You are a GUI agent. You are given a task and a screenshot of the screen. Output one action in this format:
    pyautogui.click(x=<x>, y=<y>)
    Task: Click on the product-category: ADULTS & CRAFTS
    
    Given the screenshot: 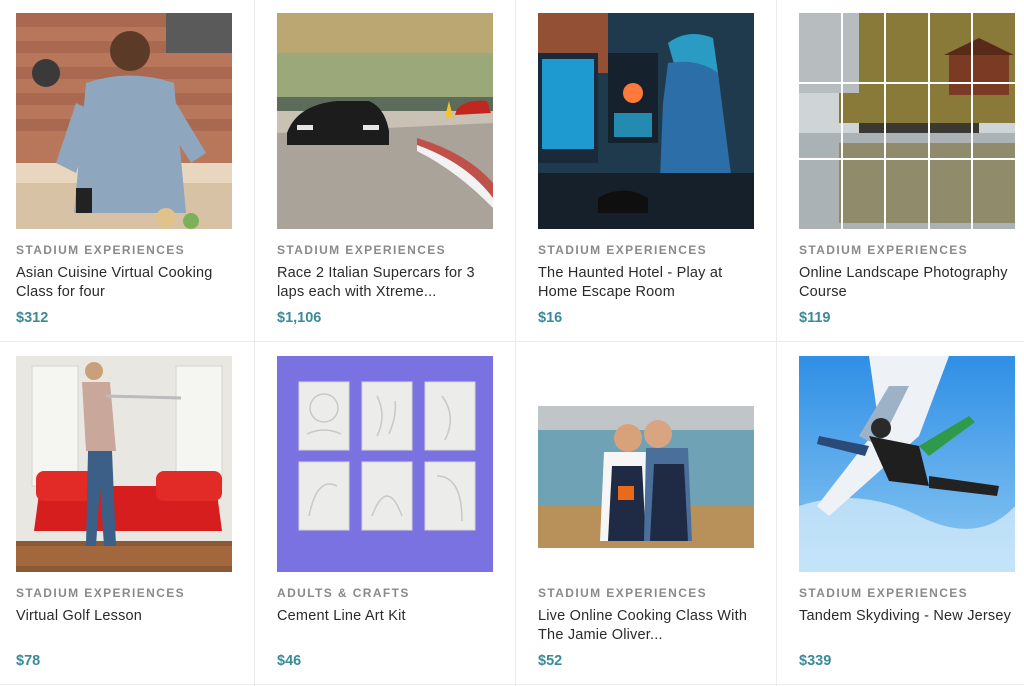 What is the action you would take?
    pyautogui.click(x=343, y=593)
    